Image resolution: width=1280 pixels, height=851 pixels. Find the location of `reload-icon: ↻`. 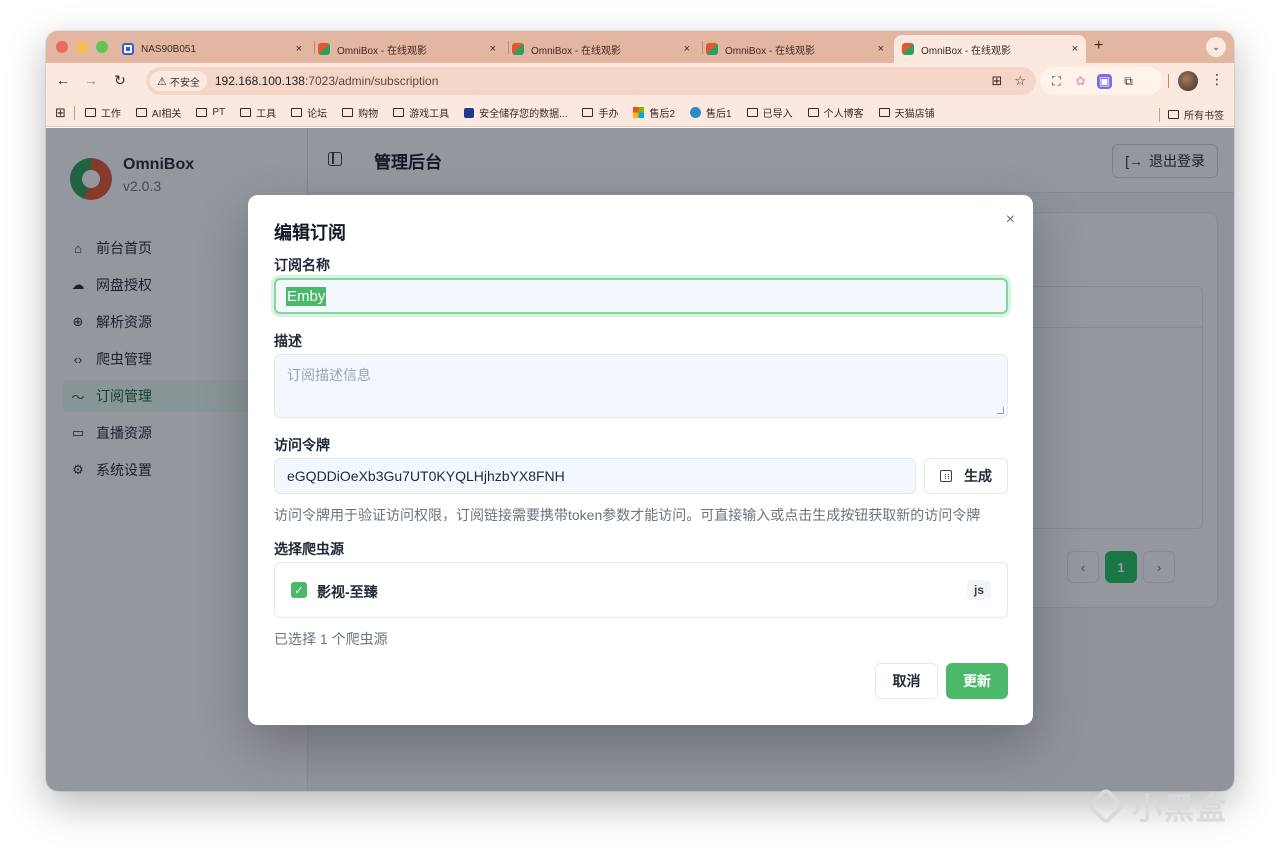

reload-icon: ↻ is located at coordinates (120, 80).